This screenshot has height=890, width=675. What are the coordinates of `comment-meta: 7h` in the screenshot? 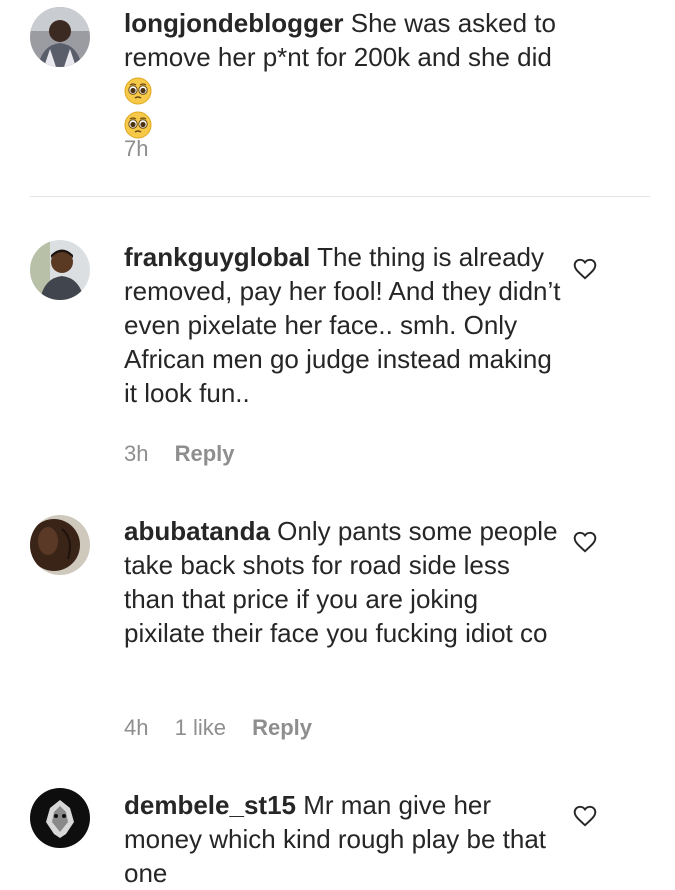 It's located at (146, 149).